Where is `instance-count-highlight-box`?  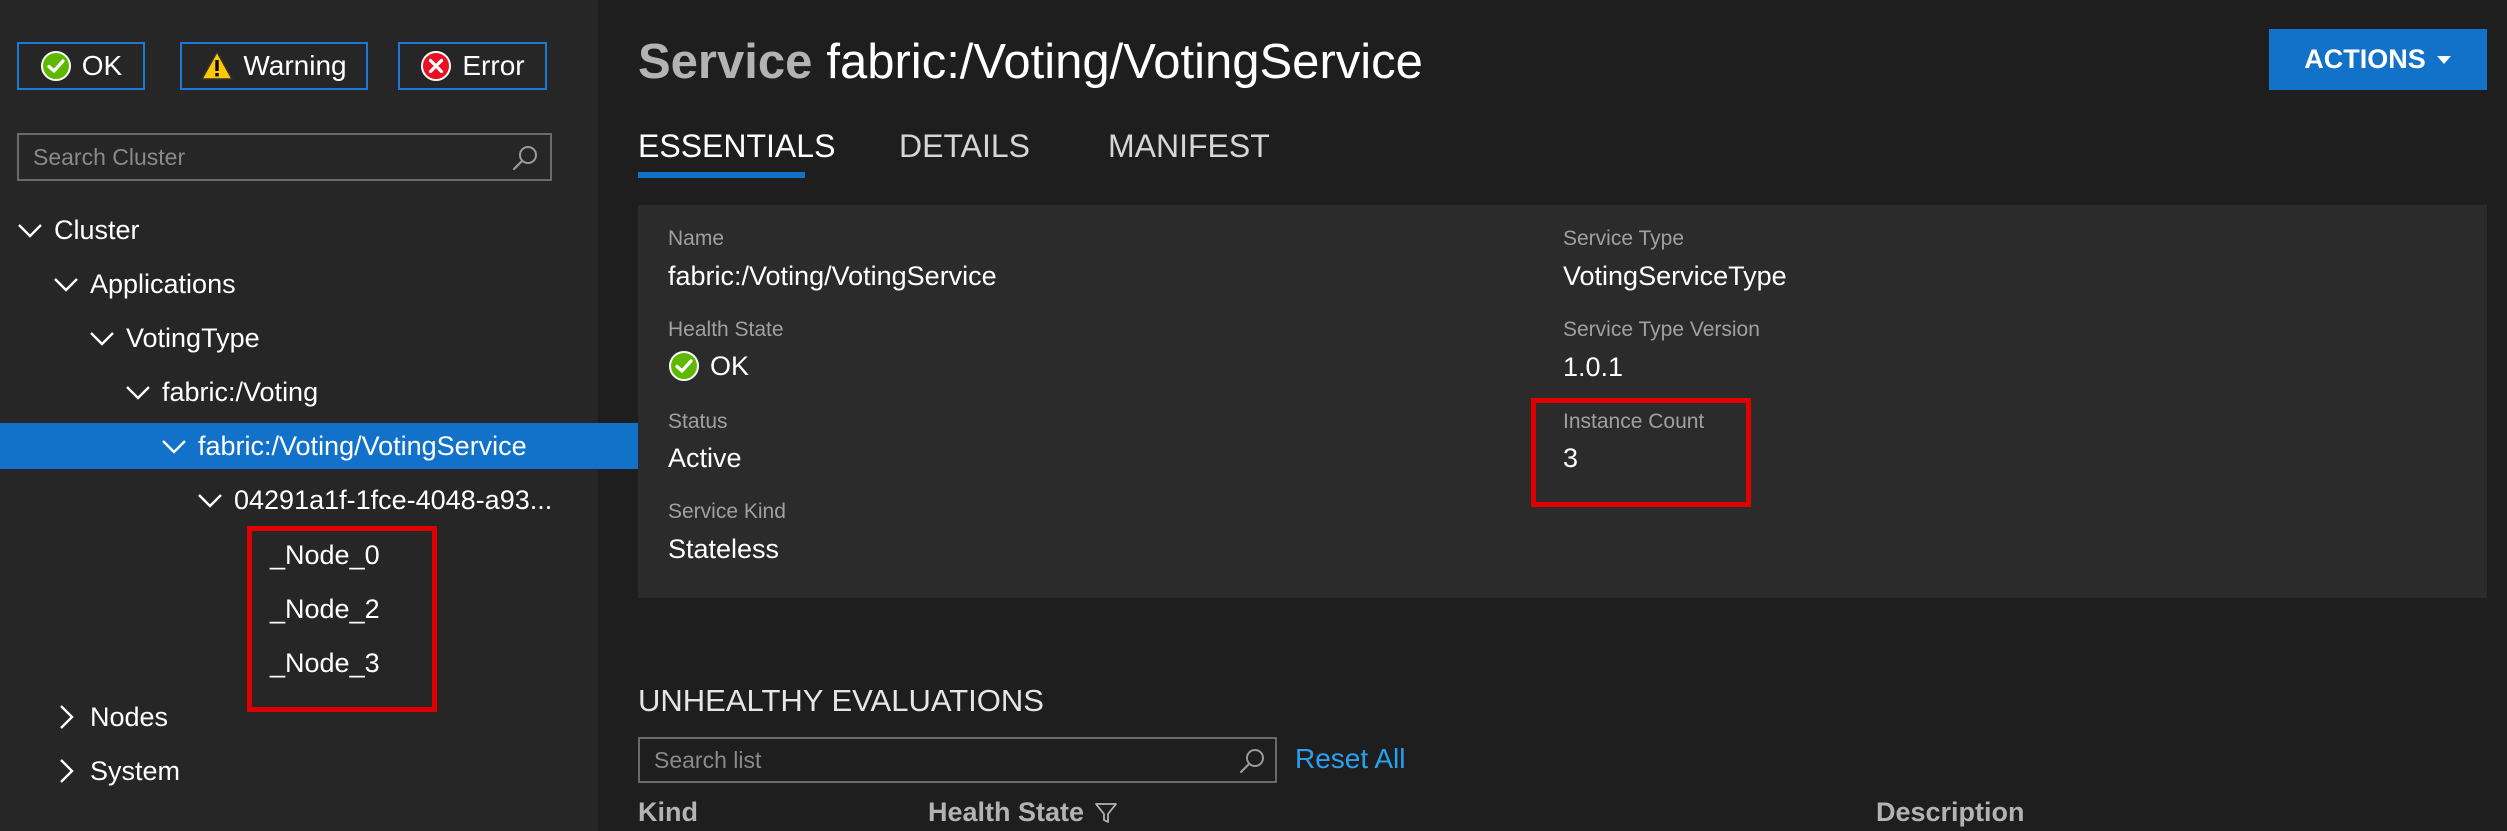 instance-count-highlight-box is located at coordinates (1641, 452).